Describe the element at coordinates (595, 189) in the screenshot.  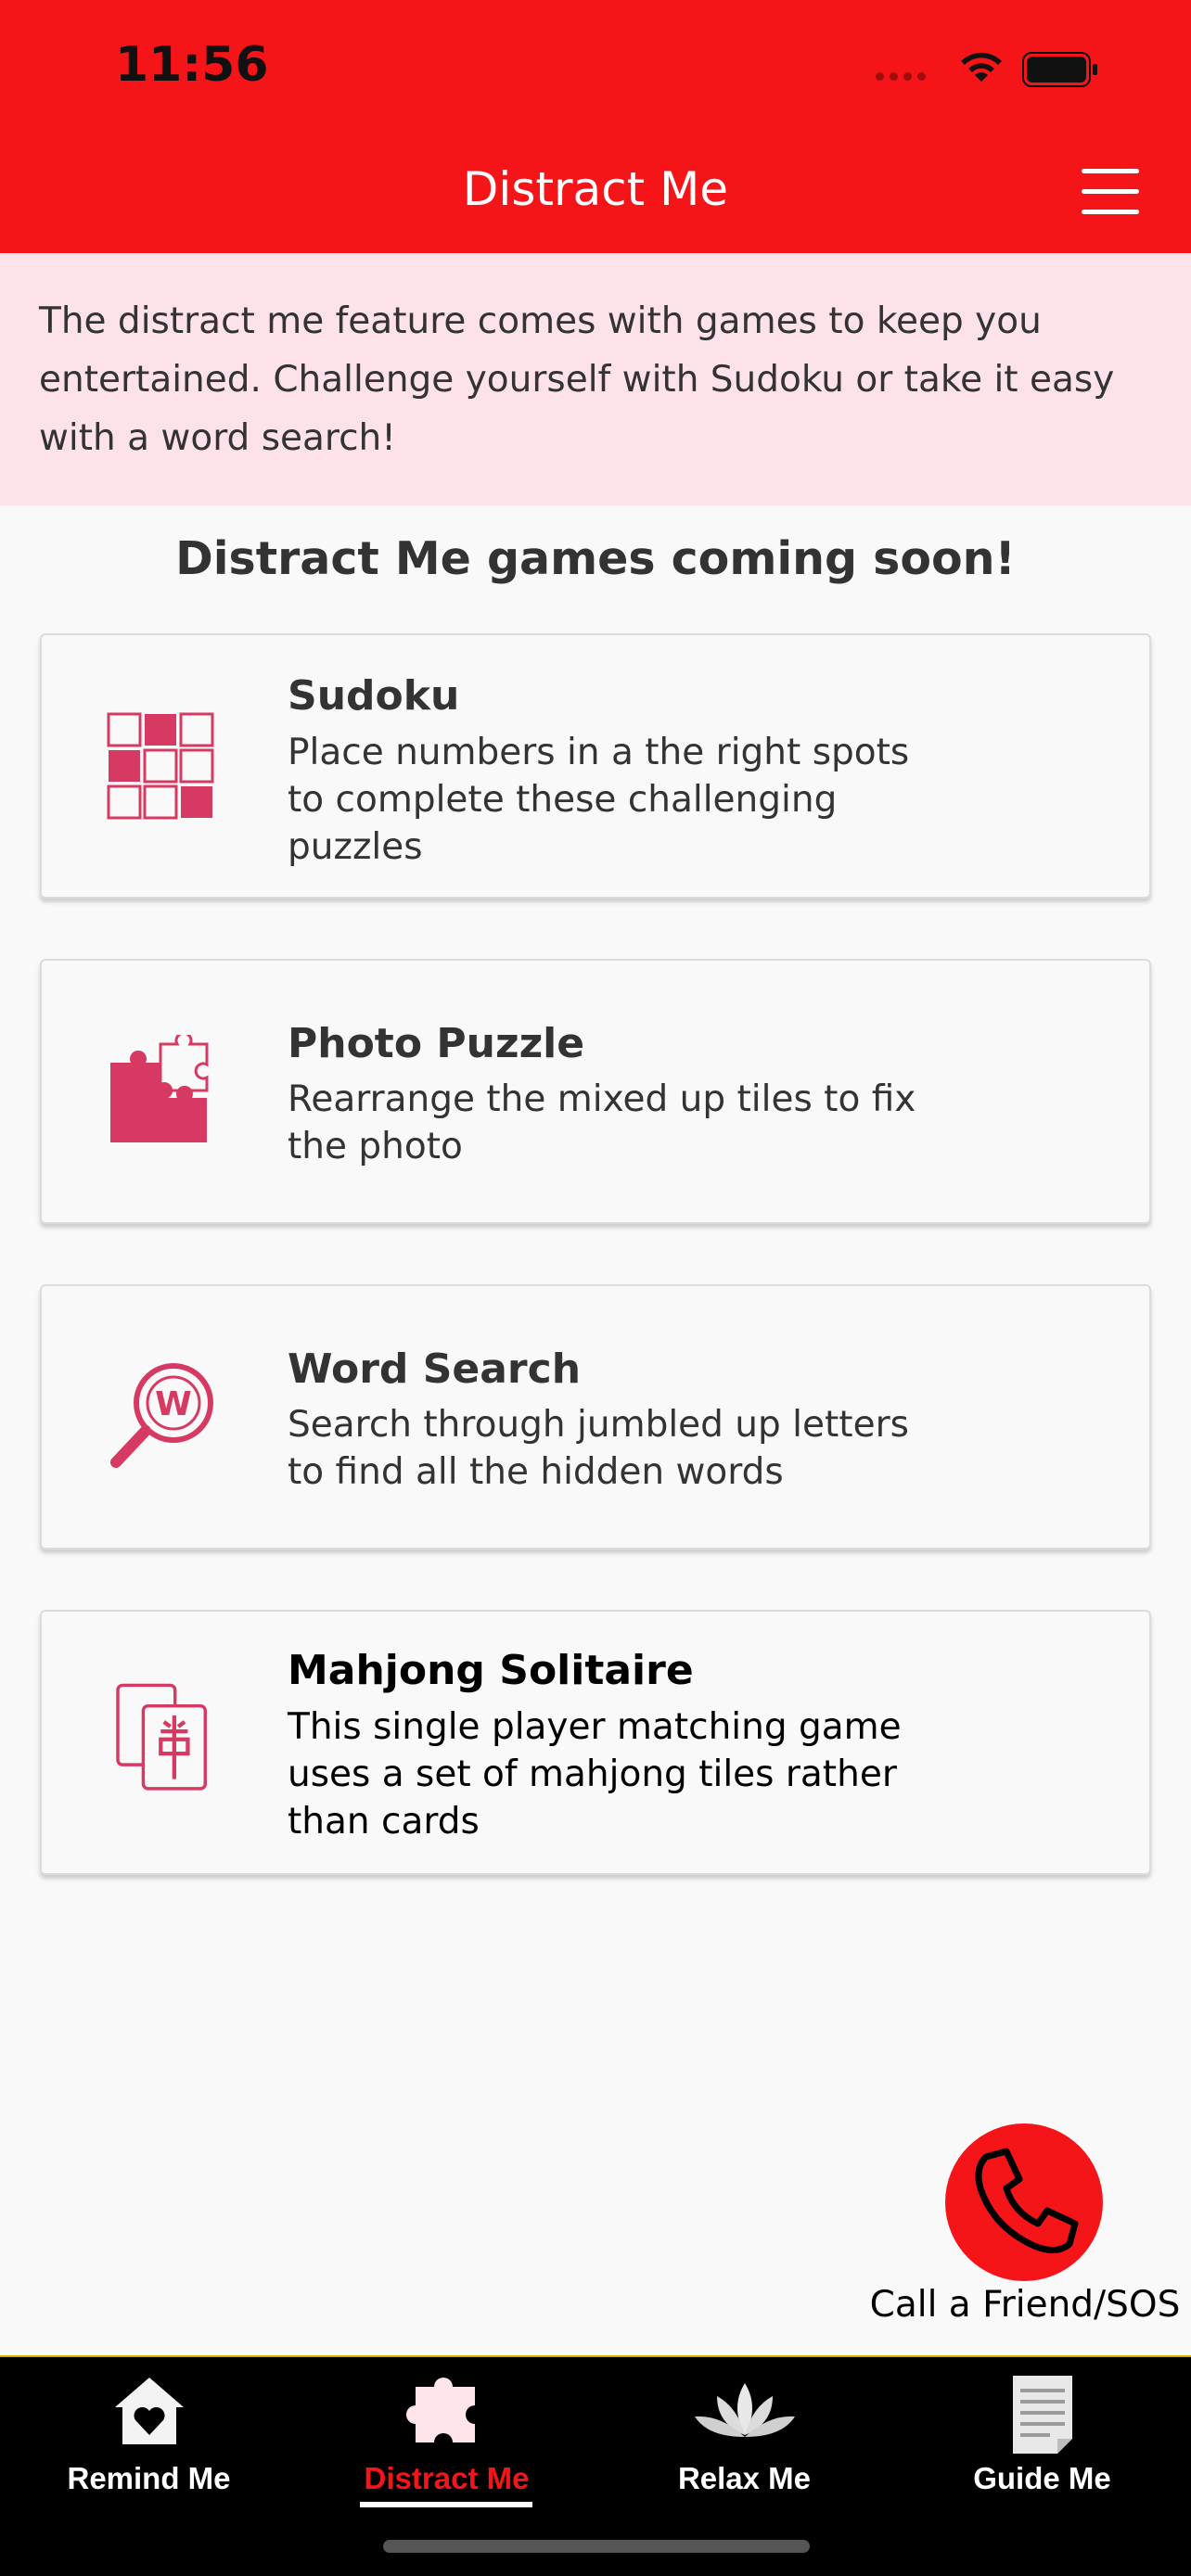
I see `page-title: Distract Me` at that location.